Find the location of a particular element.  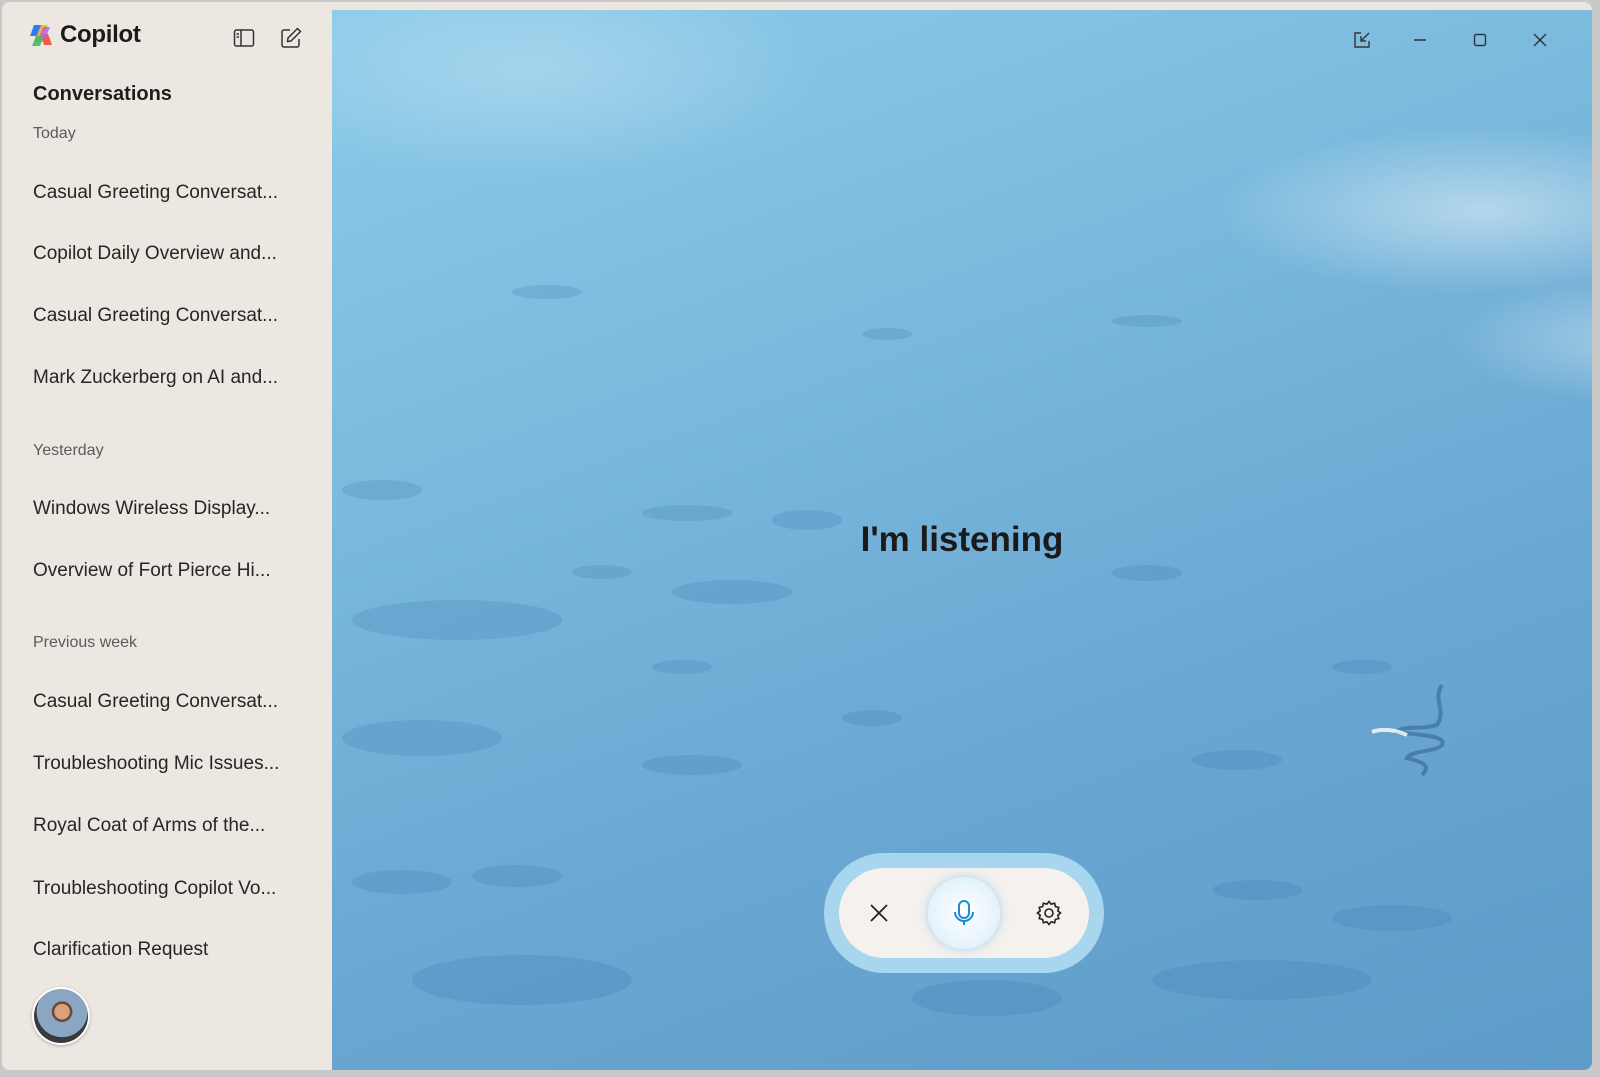

new-chat-button is located at coordinates (291, 38).